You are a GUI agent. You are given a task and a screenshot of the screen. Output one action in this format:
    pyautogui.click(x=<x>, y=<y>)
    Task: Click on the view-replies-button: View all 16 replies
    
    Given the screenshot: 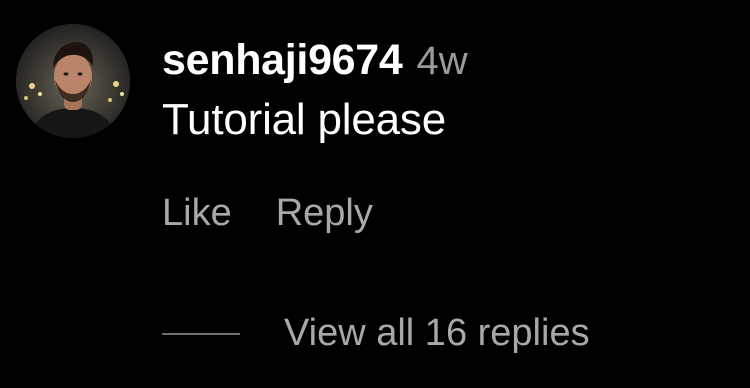 What is the action you would take?
    pyautogui.click(x=437, y=333)
    